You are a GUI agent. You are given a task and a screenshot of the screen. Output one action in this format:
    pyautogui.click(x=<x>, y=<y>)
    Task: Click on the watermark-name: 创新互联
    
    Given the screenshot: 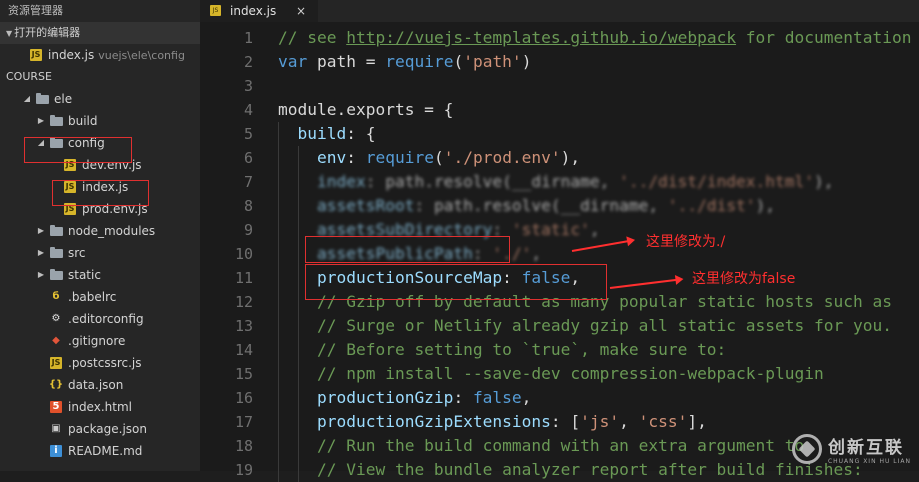 What is the action you would take?
    pyautogui.click(x=865, y=448)
    